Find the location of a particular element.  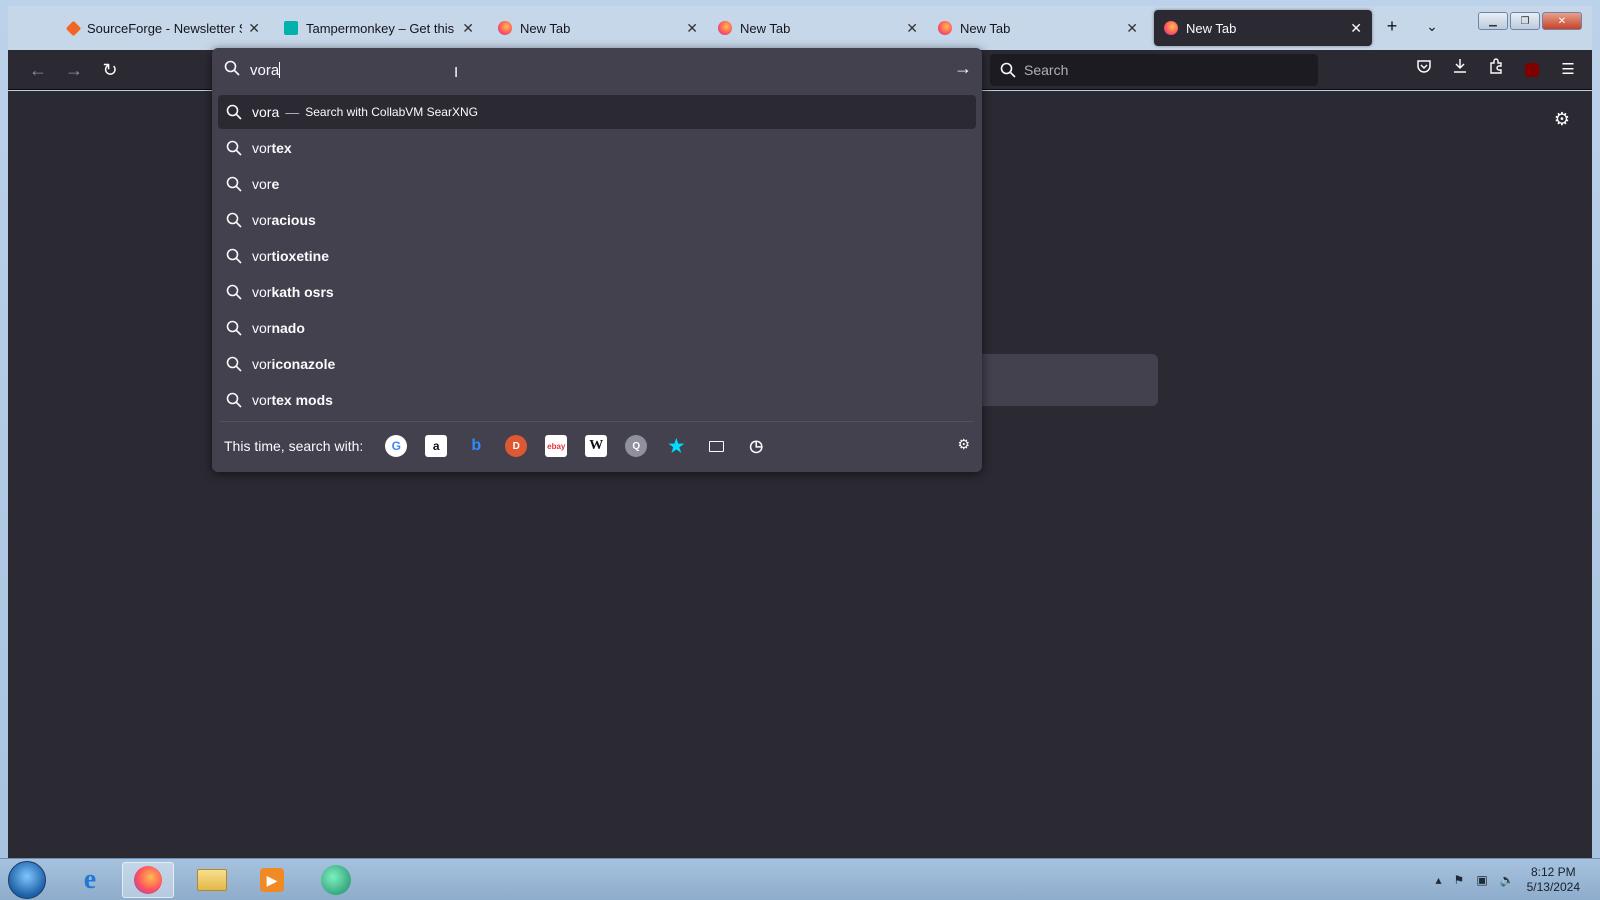

tab-tampermonkey: Tampermonkey – Get this Exte ✕ is located at coordinates (379, 28).